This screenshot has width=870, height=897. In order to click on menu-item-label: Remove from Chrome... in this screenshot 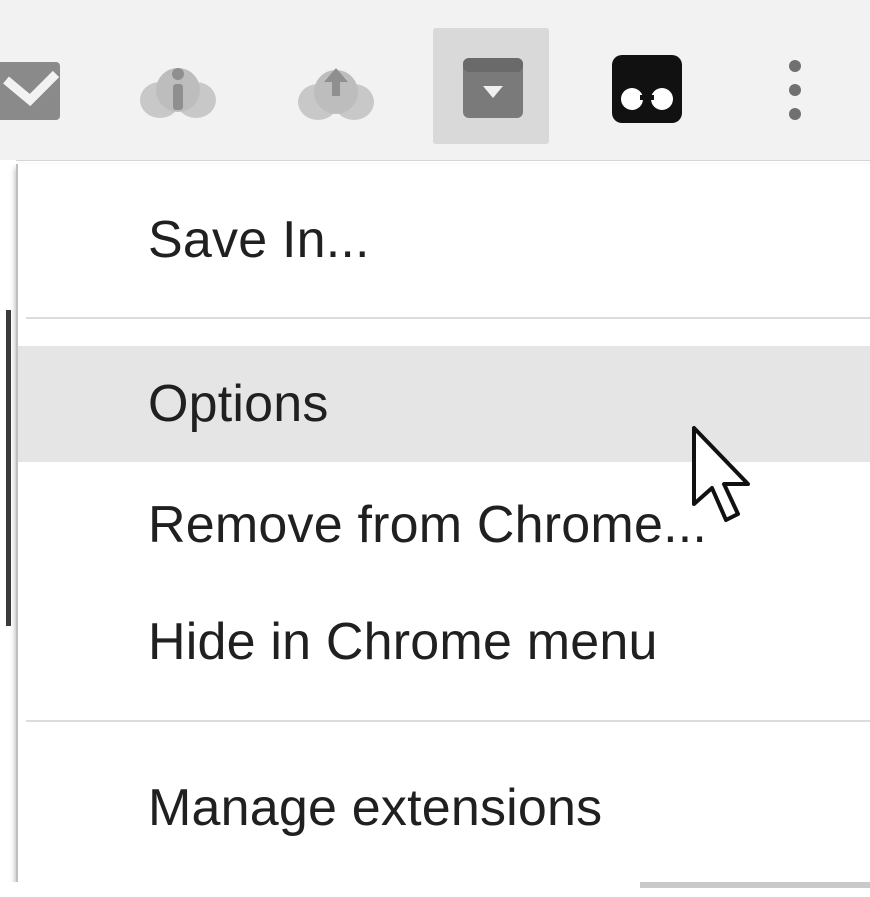, I will do `click(428, 525)`.